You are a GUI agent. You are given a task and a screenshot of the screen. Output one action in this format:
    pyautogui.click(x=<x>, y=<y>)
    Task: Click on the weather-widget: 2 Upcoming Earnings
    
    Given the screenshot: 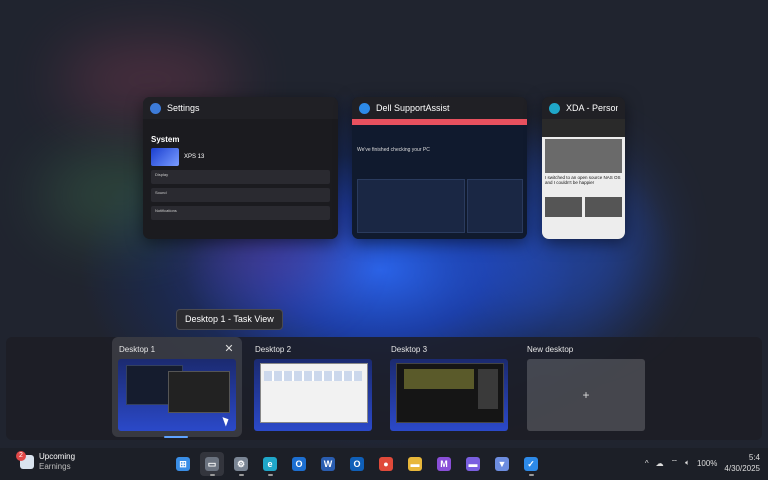 What is the action you would take?
    pyautogui.click(x=46, y=461)
    